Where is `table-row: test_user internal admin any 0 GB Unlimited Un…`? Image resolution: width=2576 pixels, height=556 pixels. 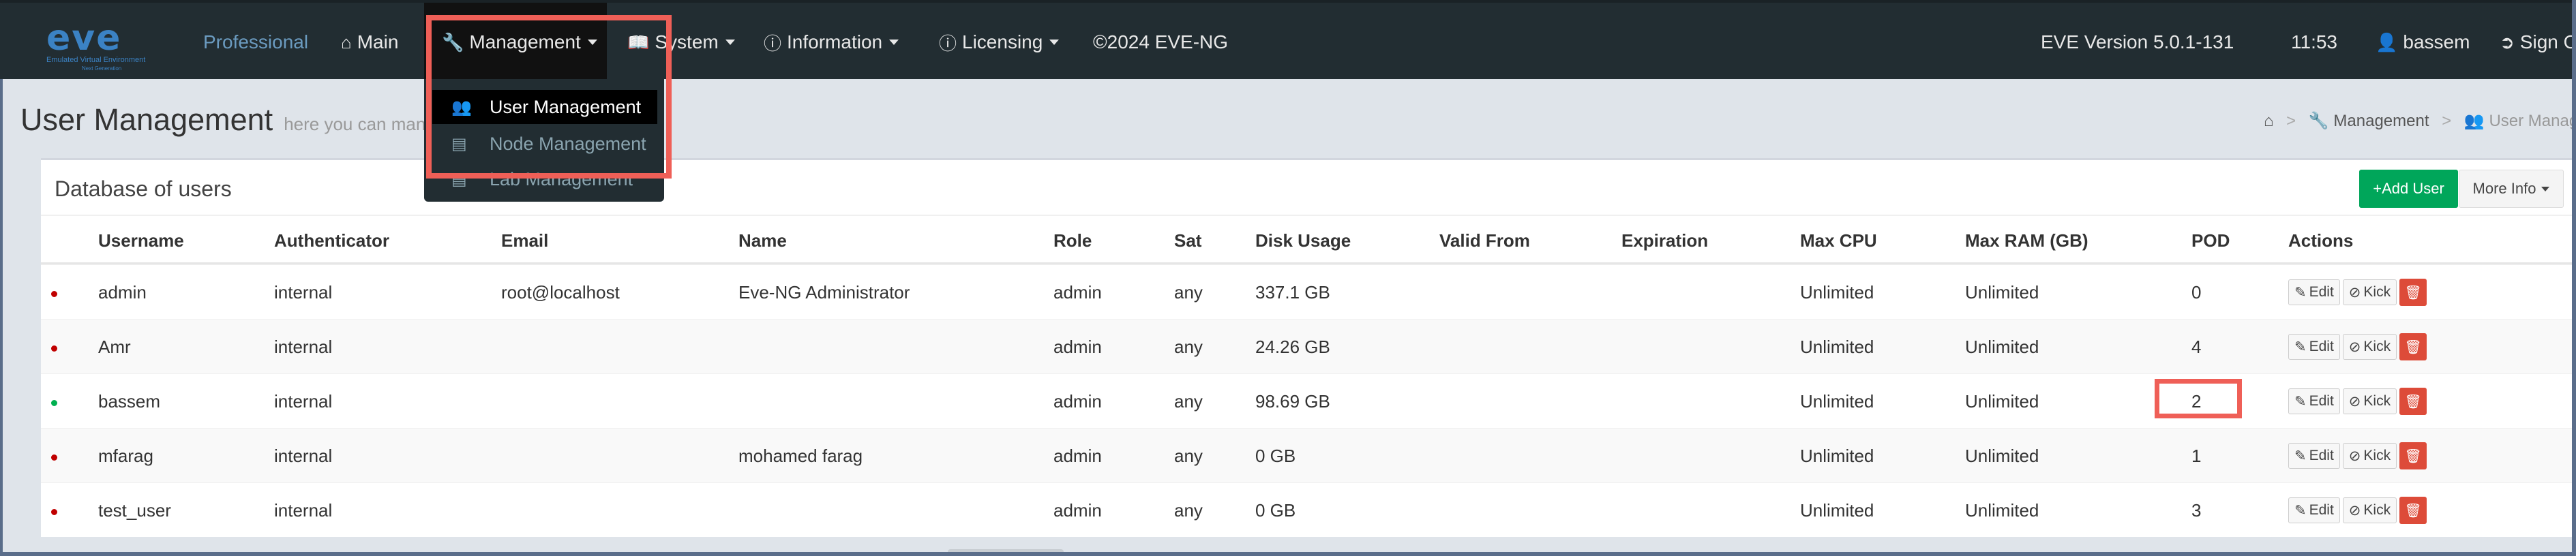
table-row: test_user internal admin any 0 GB Unlimited Un… is located at coordinates (1308, 509).